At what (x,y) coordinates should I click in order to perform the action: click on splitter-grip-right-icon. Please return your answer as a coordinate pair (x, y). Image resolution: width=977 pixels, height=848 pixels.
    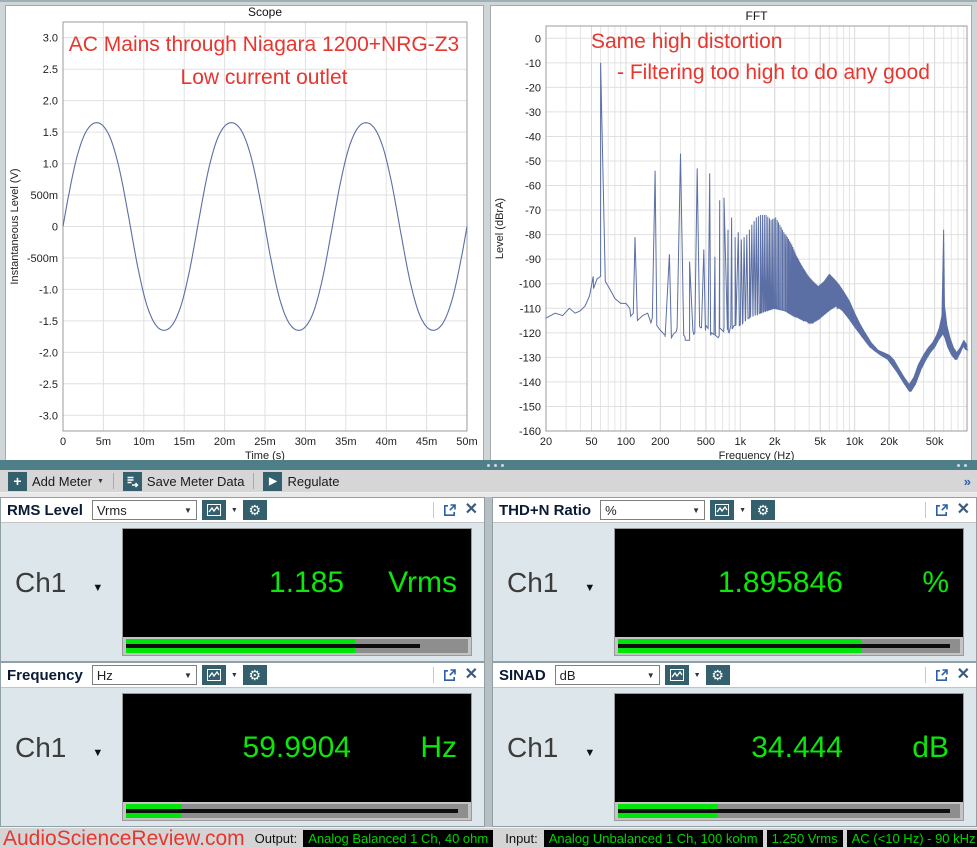
    Looking at the image, I should click on (962, 465).